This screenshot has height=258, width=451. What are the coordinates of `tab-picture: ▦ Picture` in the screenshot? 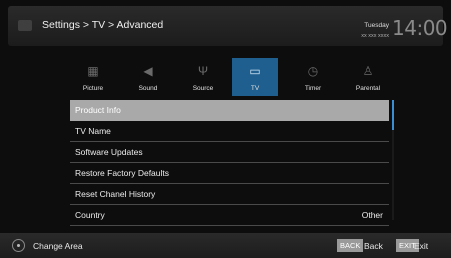 It's located at (93, 77).